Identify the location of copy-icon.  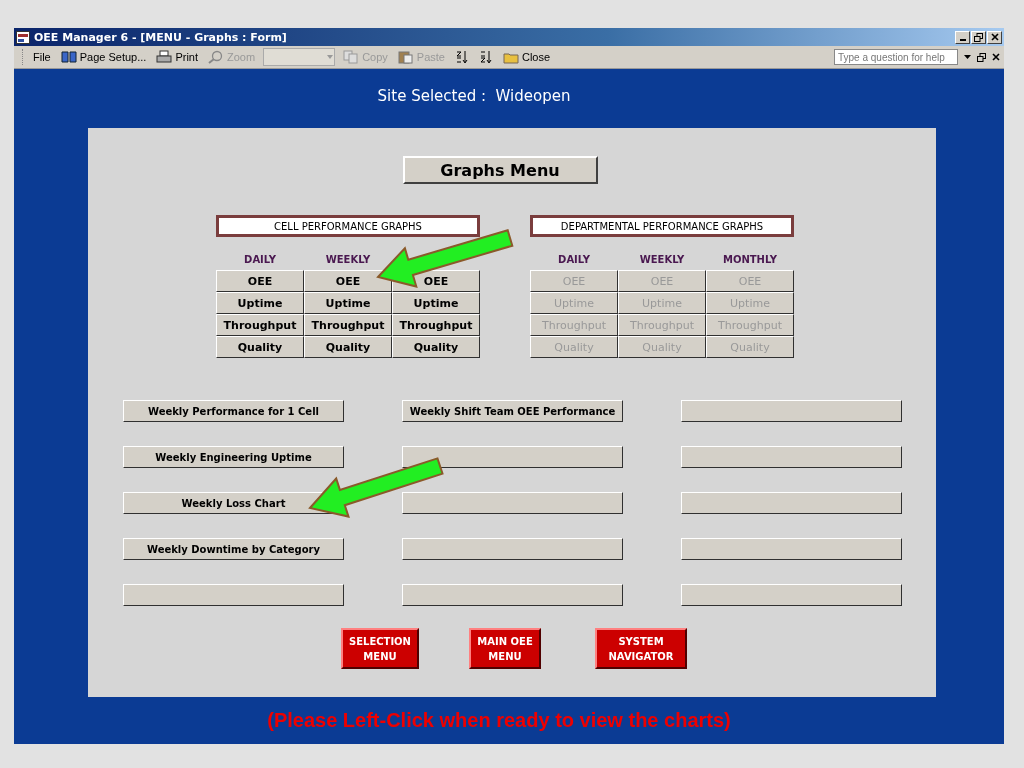
(351, 57).